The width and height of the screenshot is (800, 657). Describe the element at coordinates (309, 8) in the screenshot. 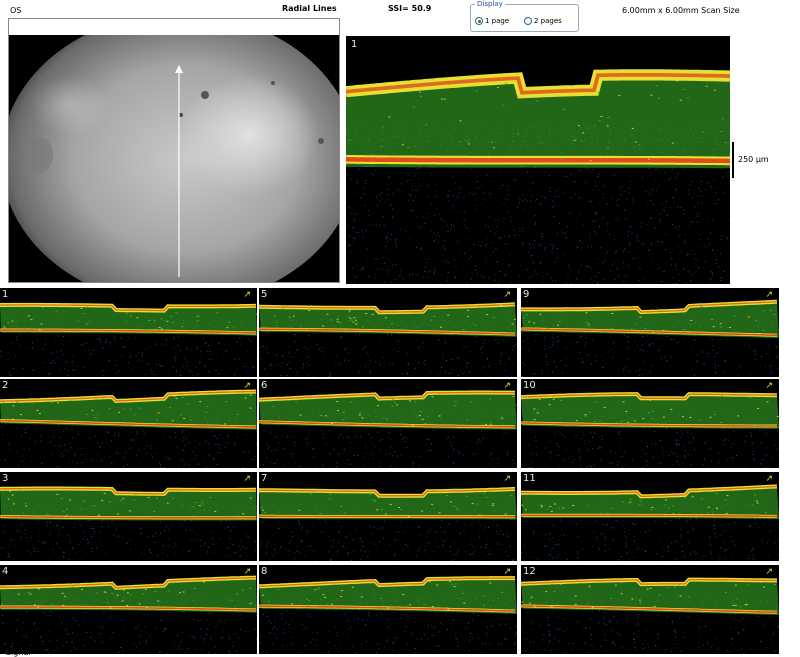

I see `scan-pattern-label: Radial Lines` at that location.